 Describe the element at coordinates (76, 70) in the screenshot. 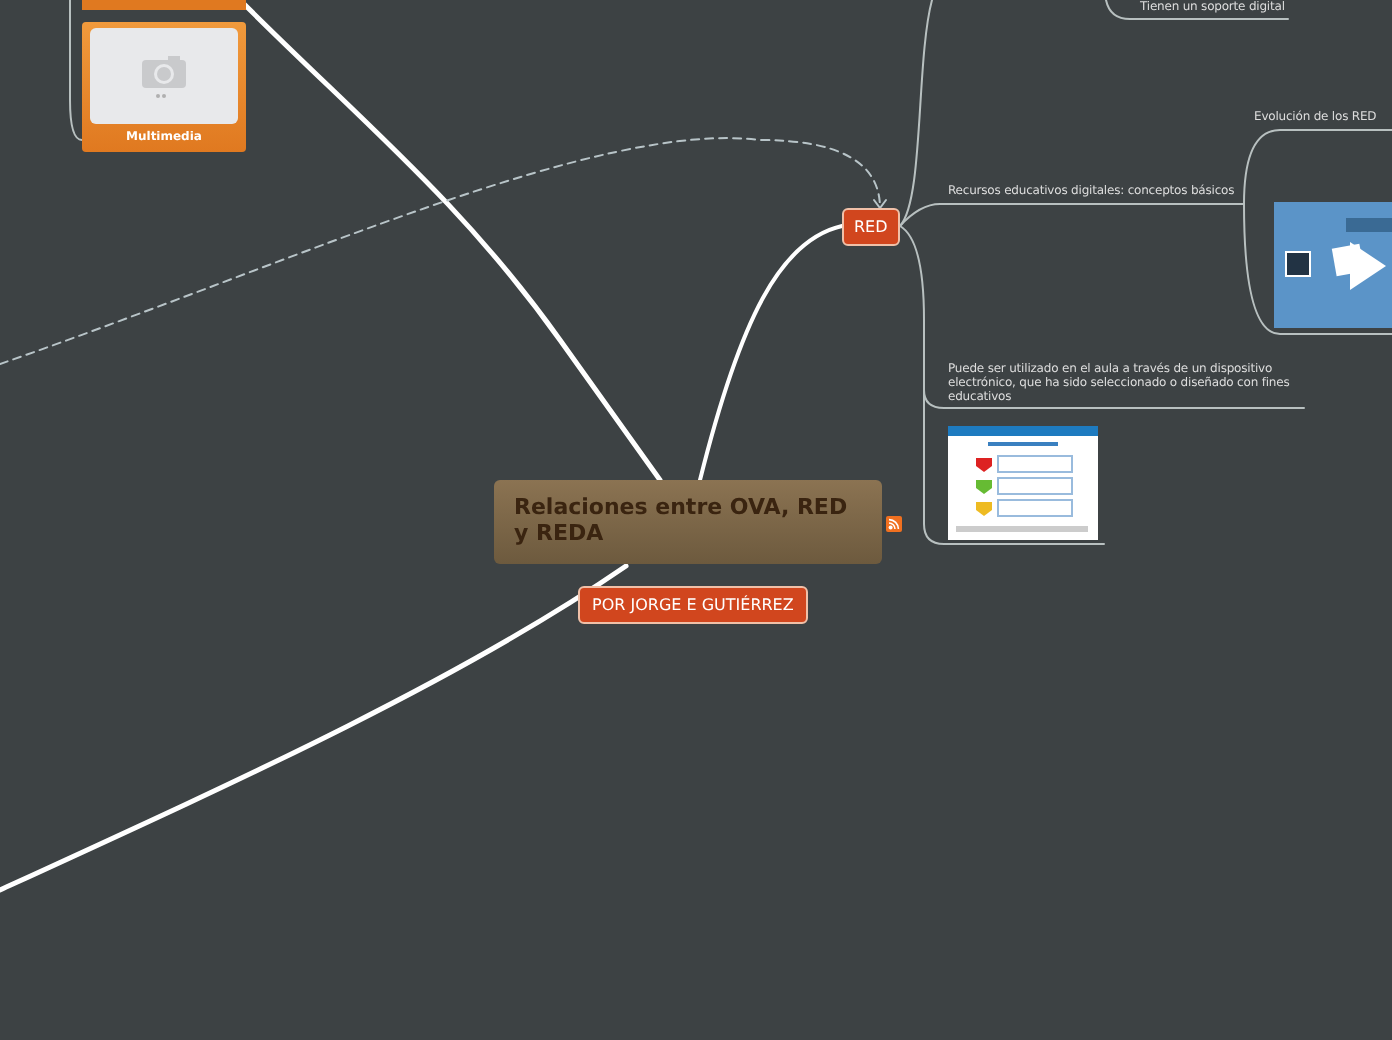

I see `connector-line` at that location.